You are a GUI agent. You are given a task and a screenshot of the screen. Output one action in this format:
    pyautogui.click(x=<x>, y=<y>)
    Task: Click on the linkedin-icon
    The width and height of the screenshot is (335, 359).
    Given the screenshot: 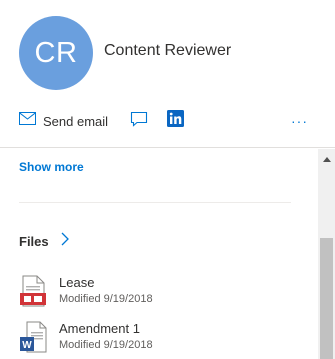 What is the action you would take?
    pyautogui.click(x=175, y=121)
    